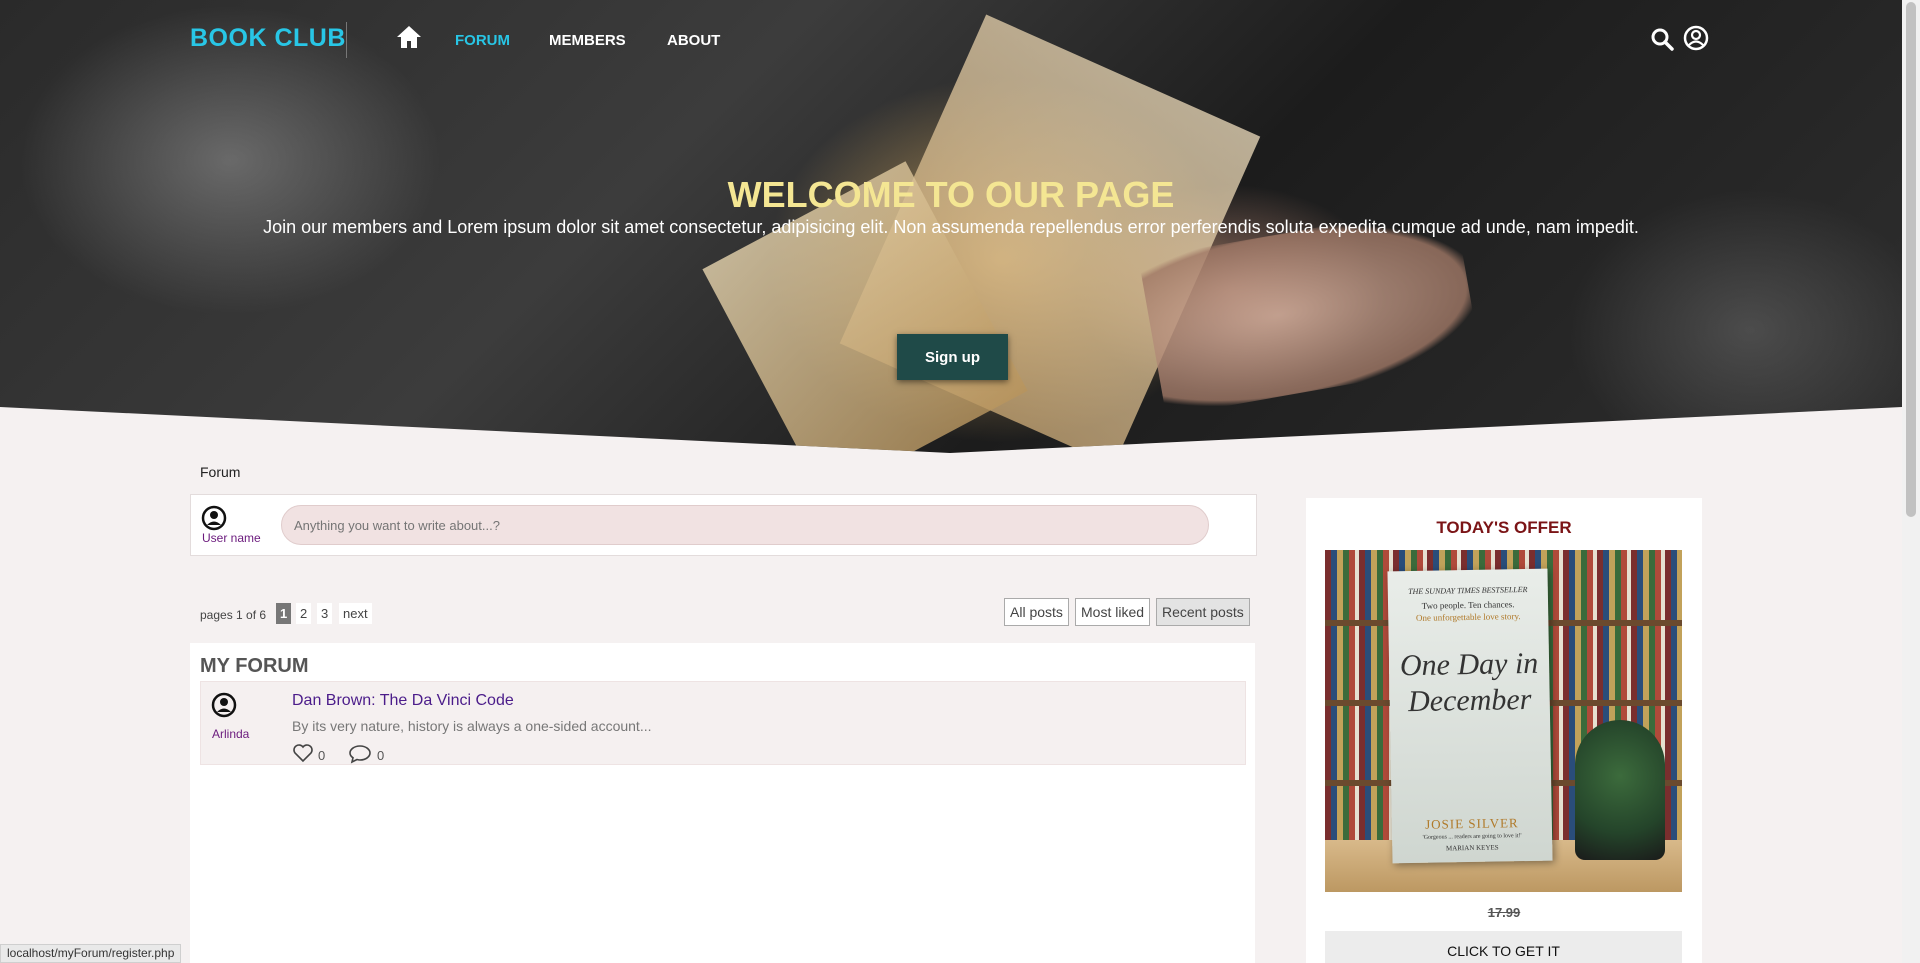 The width and height of the screenshot is (1920, 963). I want to click on filter-all-posts: All posts, so click(1036, 612).